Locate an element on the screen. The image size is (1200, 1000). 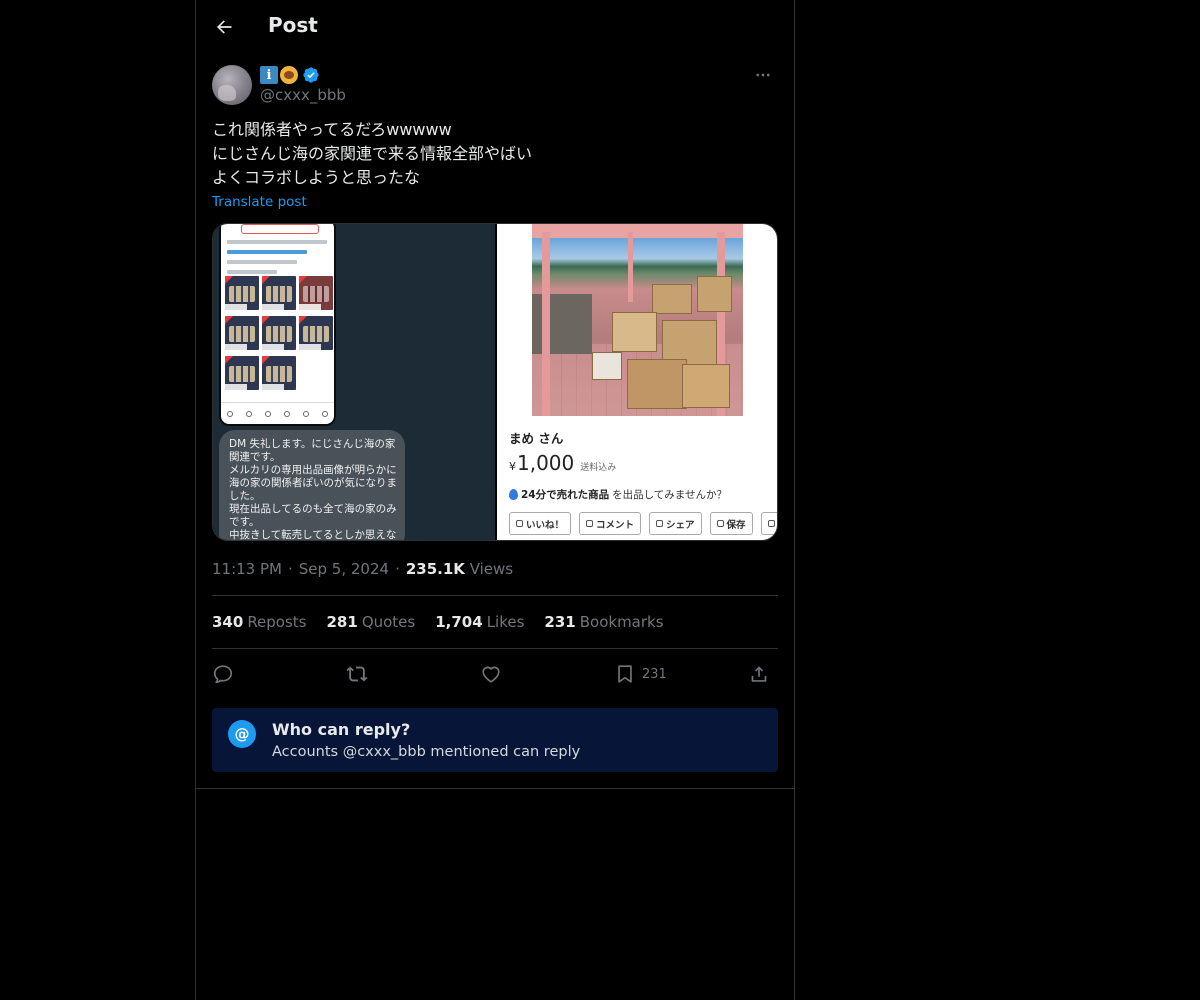
share-button is located at coordinates (759, 674).